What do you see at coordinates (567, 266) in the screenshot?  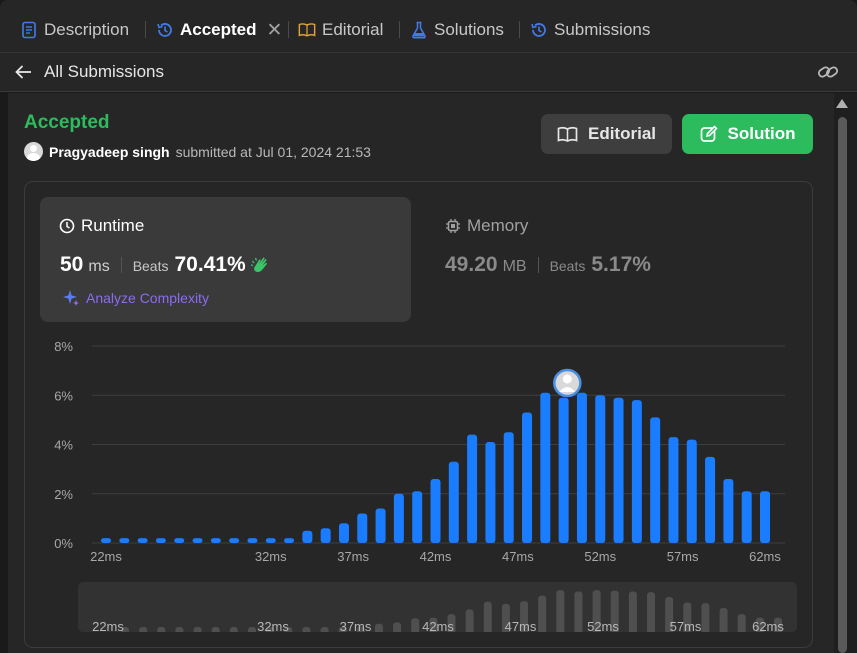 I see `memory-beats-label: Beats` at bounding box center [567, 266].